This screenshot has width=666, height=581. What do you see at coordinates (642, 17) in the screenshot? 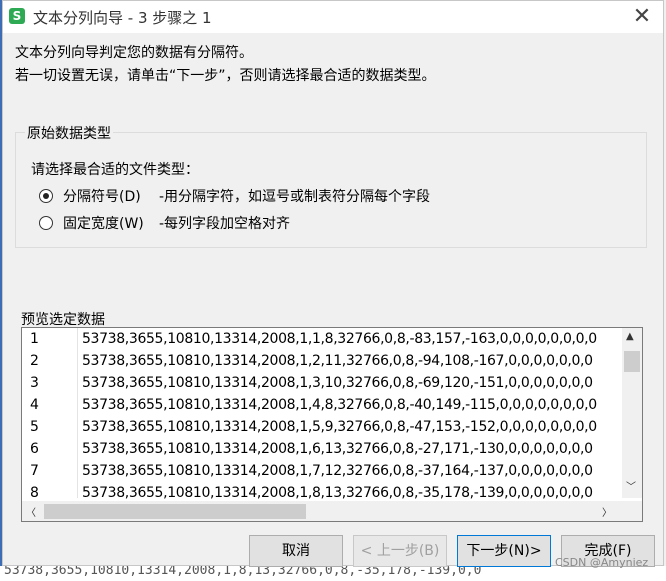
I see `close-icon: ✕` at bounding box center [642, 17].